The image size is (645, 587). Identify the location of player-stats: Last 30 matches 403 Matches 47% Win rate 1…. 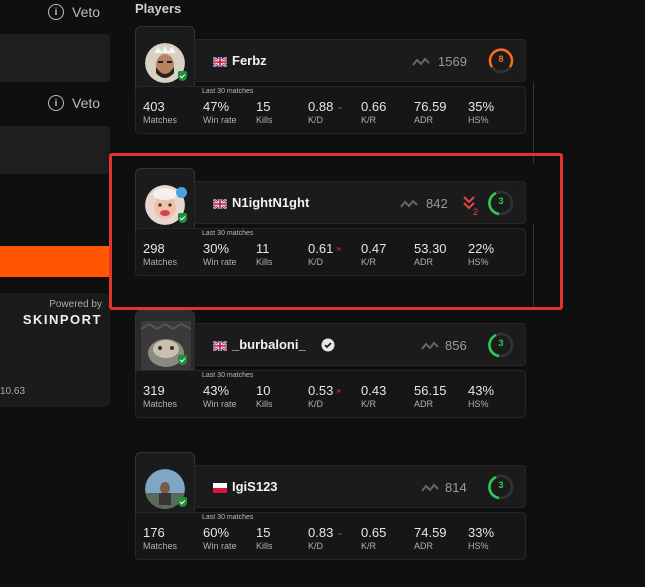
(330, 110).